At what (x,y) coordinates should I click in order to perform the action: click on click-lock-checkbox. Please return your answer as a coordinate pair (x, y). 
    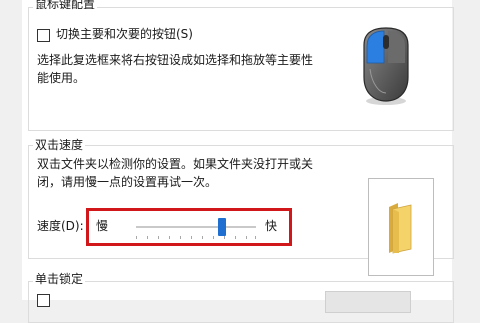
    Looking at the image, I should click on (43, 300).